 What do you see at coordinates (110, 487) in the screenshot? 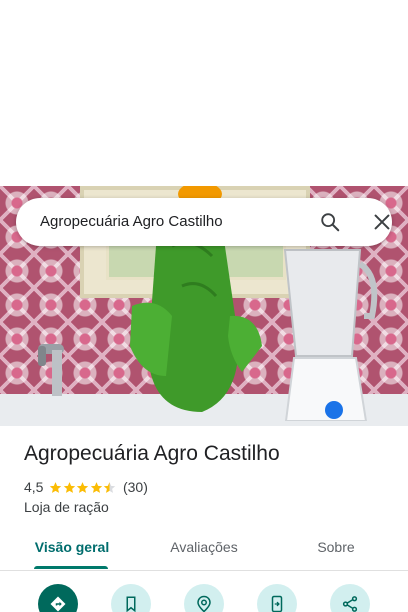
I see `star-half-icon` at bounding box center [110, 487].